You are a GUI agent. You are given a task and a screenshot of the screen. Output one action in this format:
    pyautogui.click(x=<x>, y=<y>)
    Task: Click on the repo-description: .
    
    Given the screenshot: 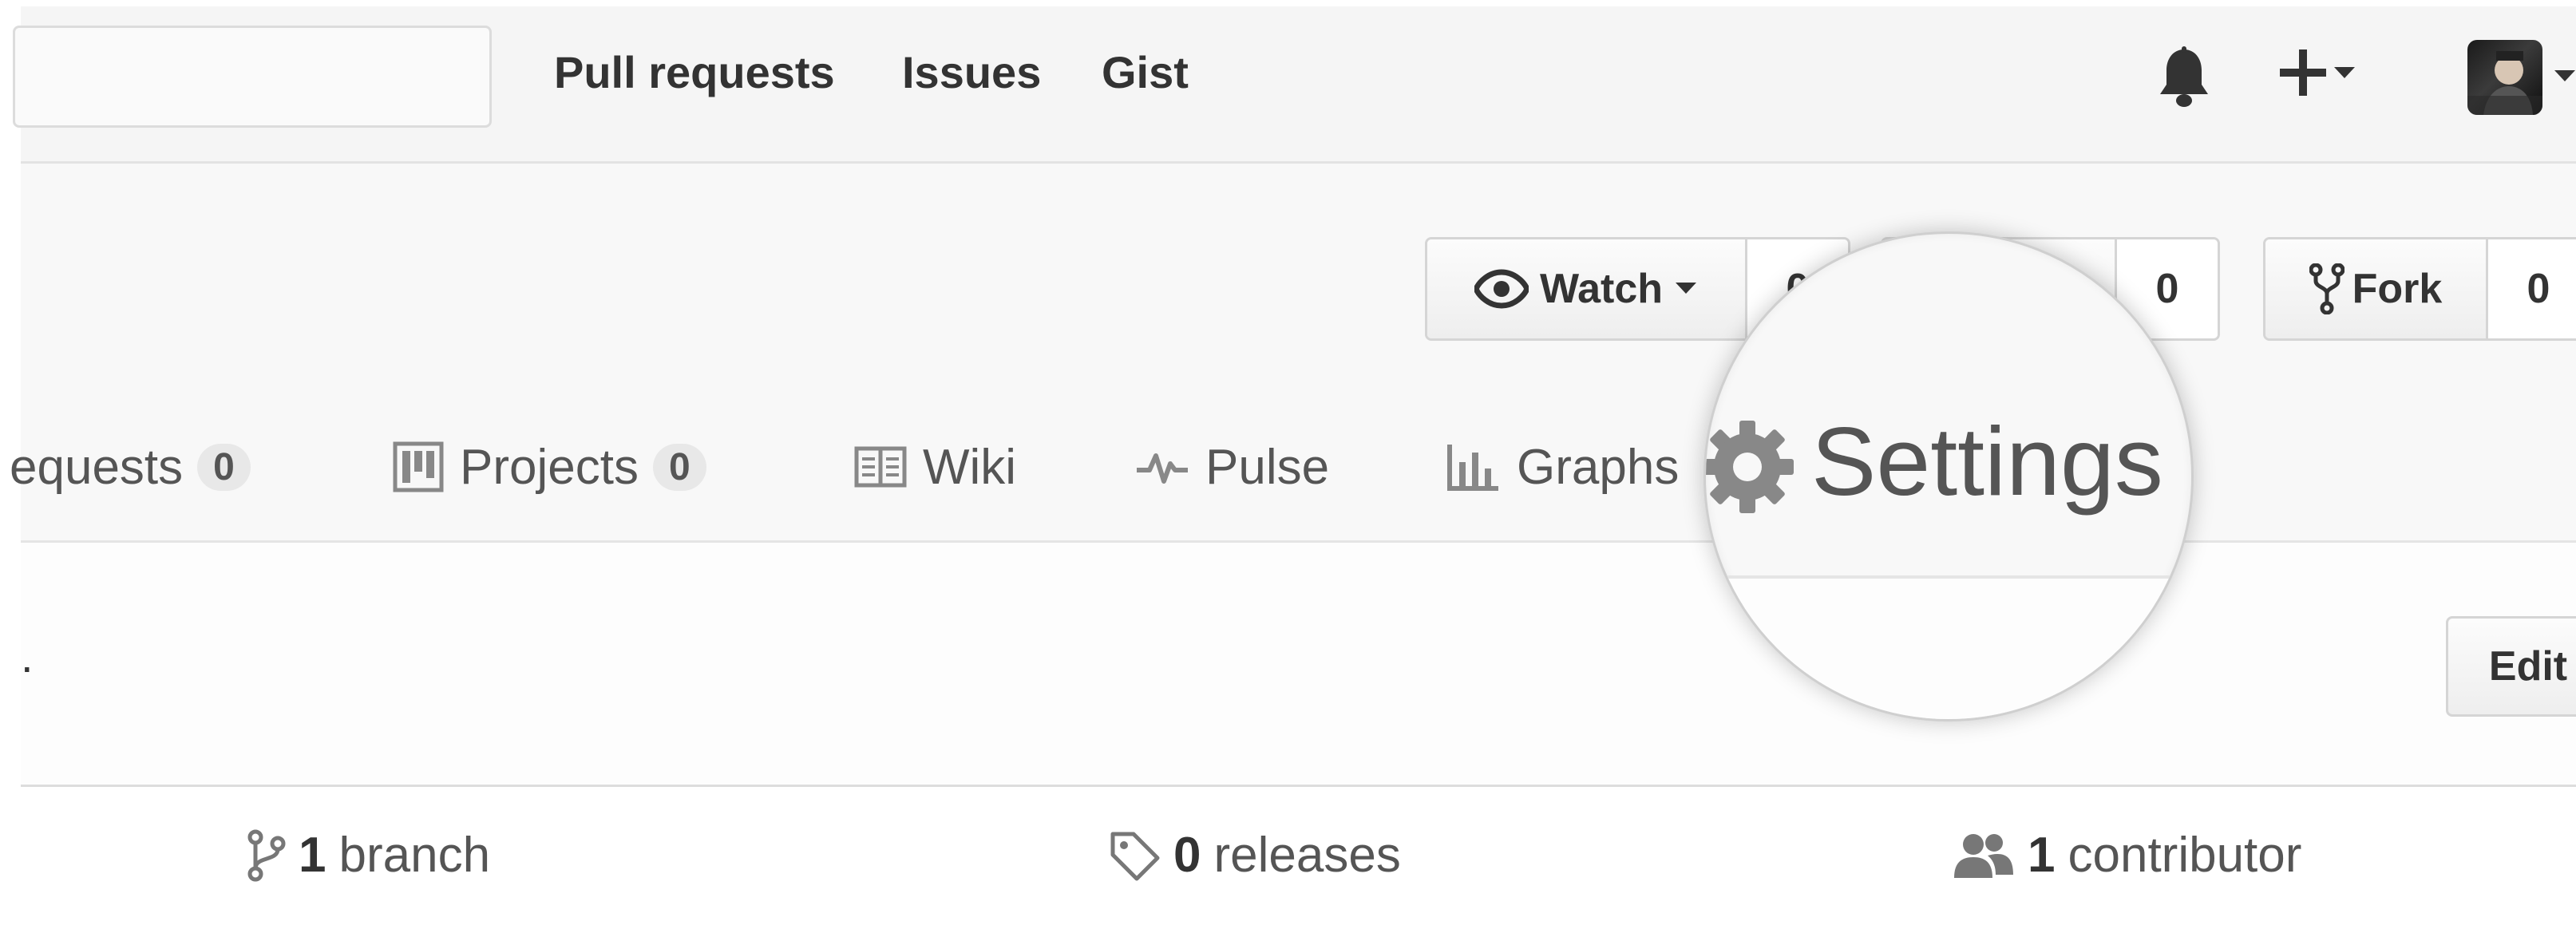 What is the action you would take?
    pyautogui.click(x=28, y=657)
    